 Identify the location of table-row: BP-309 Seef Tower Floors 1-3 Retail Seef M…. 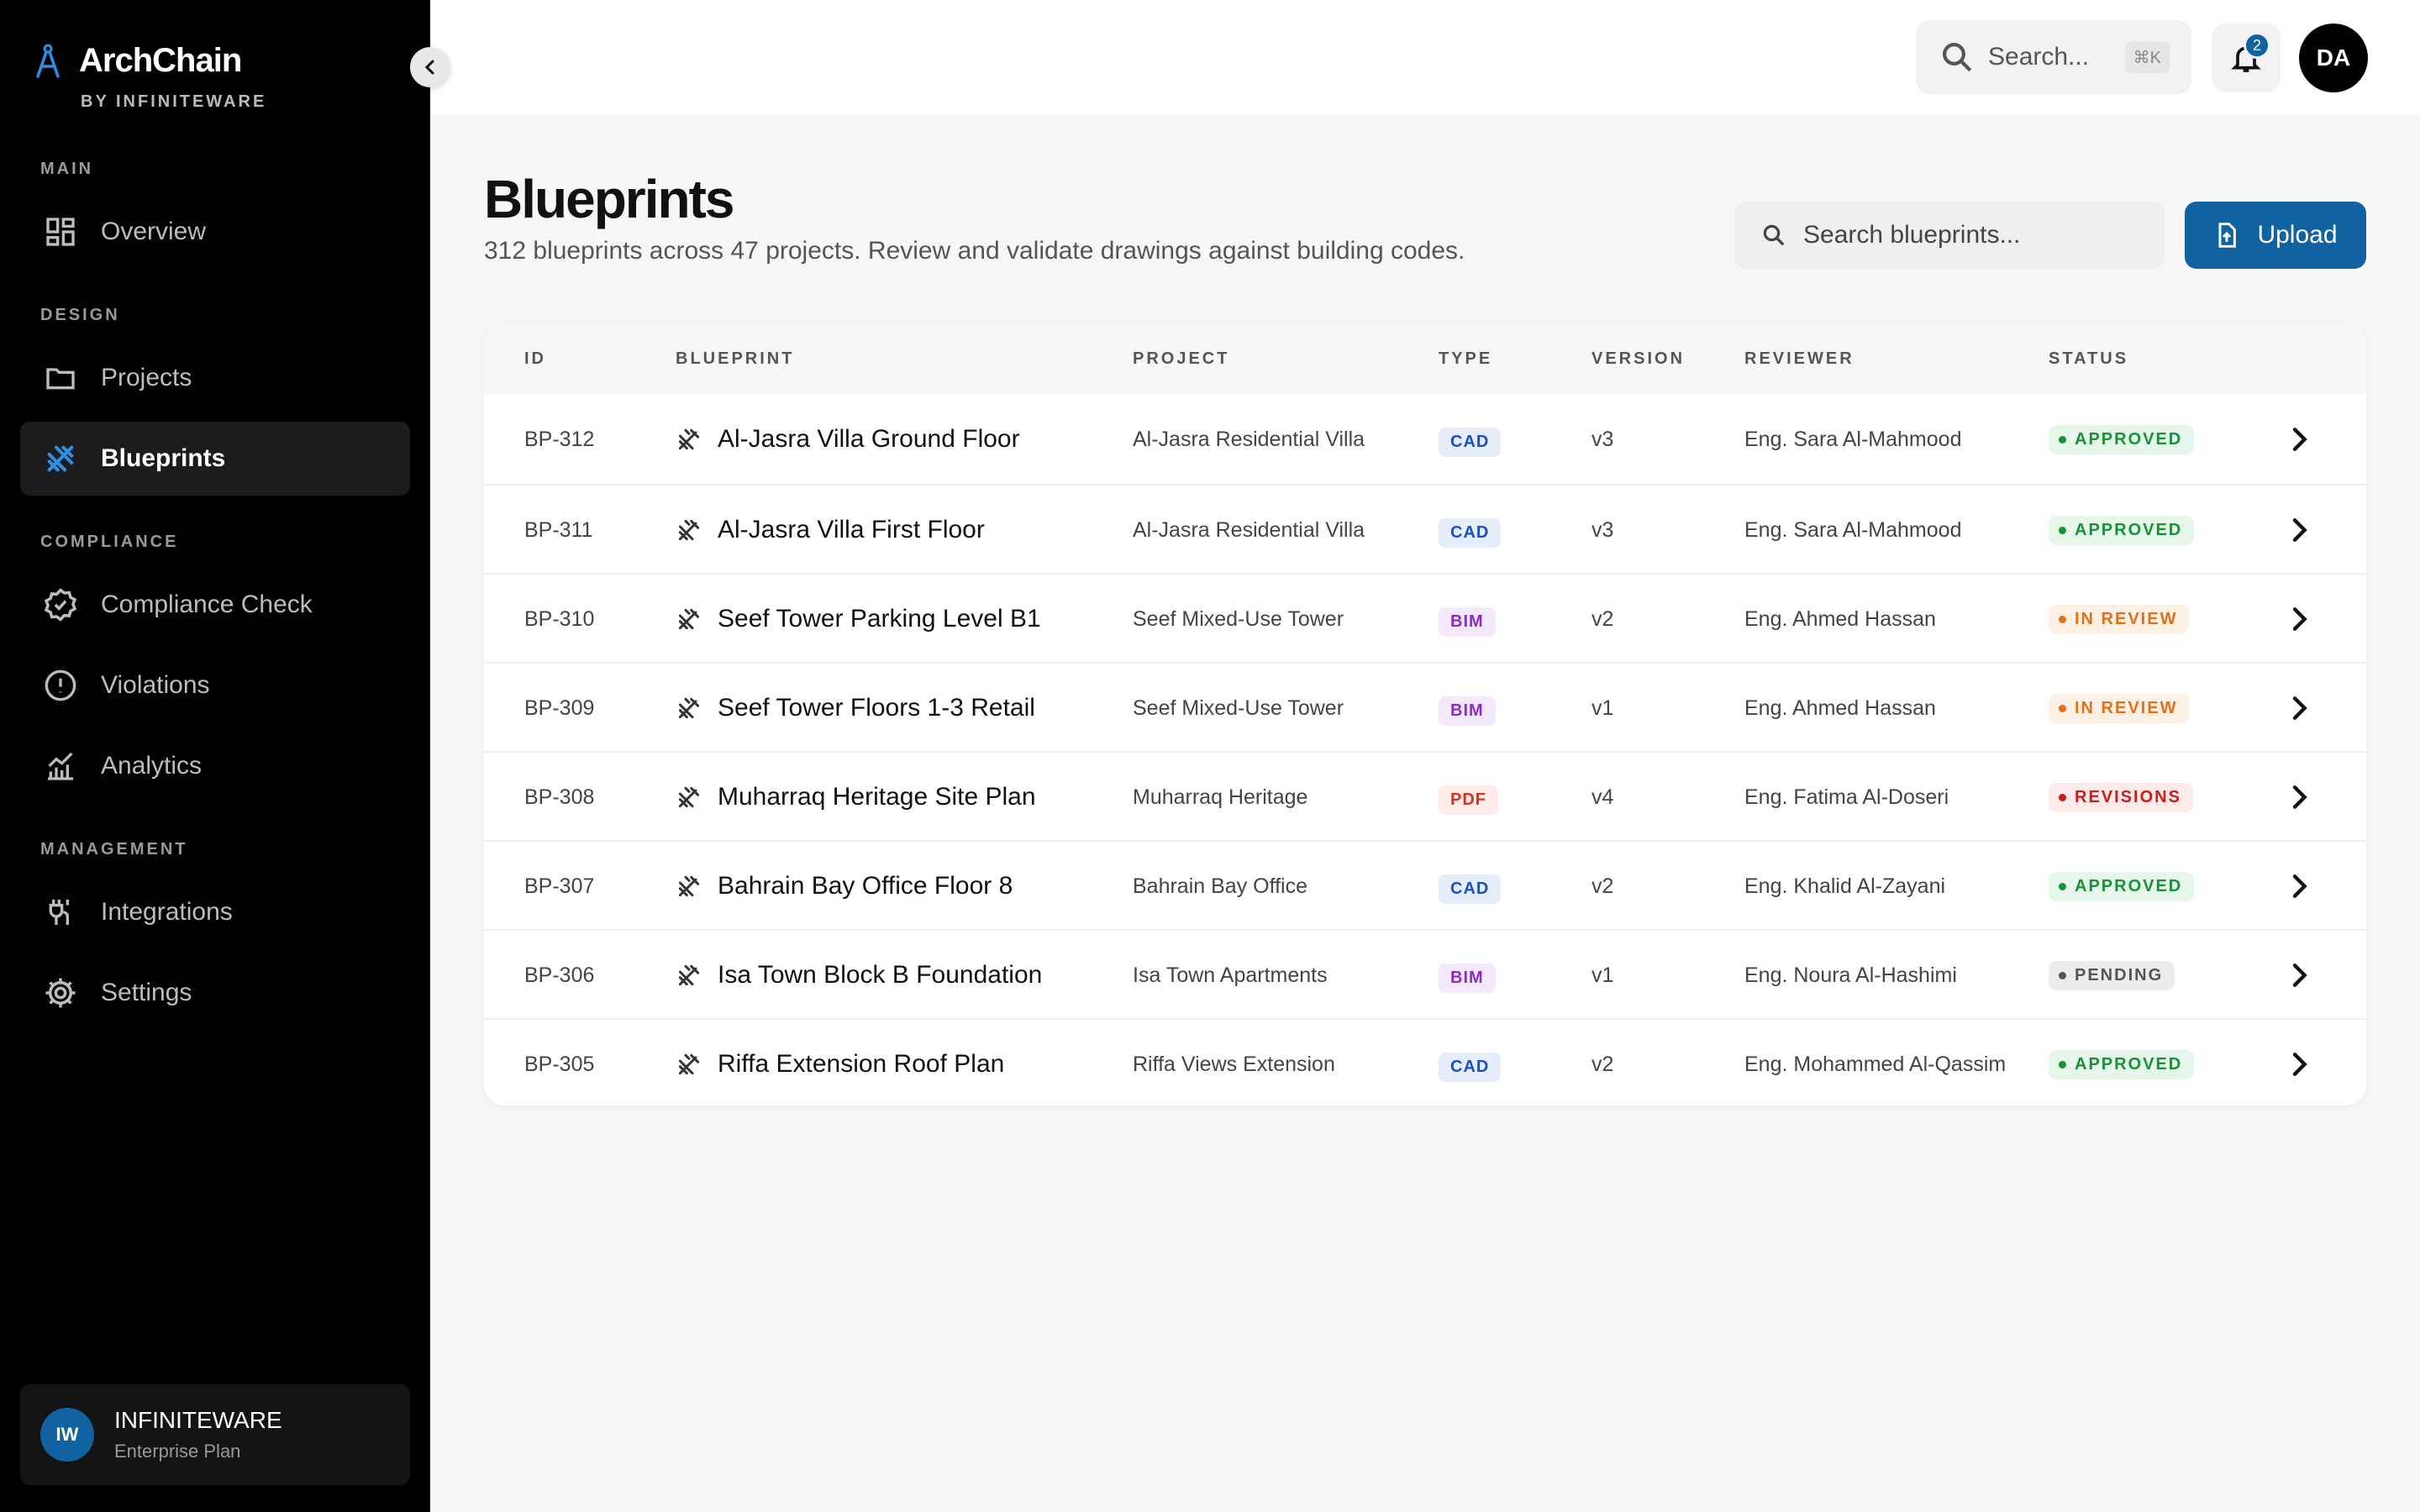
(1425, 706).